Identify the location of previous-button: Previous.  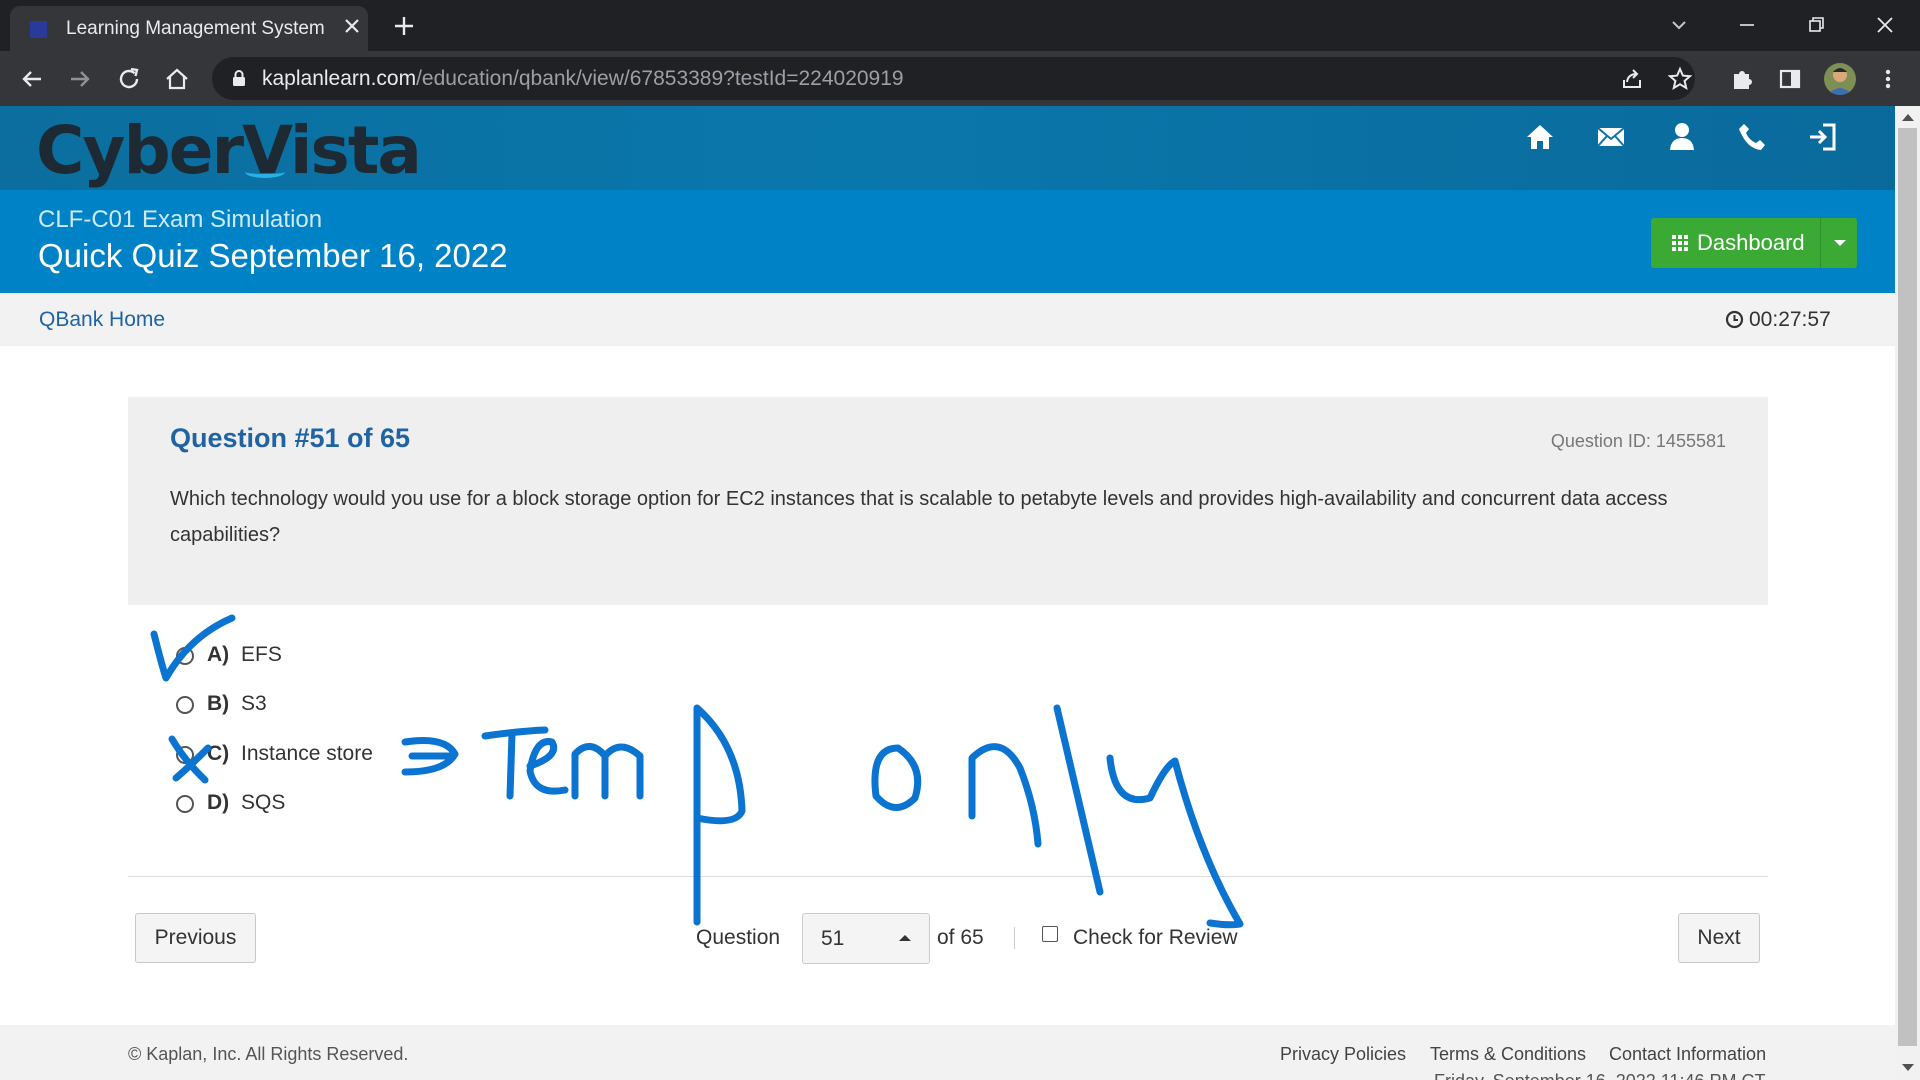
(195, 938).